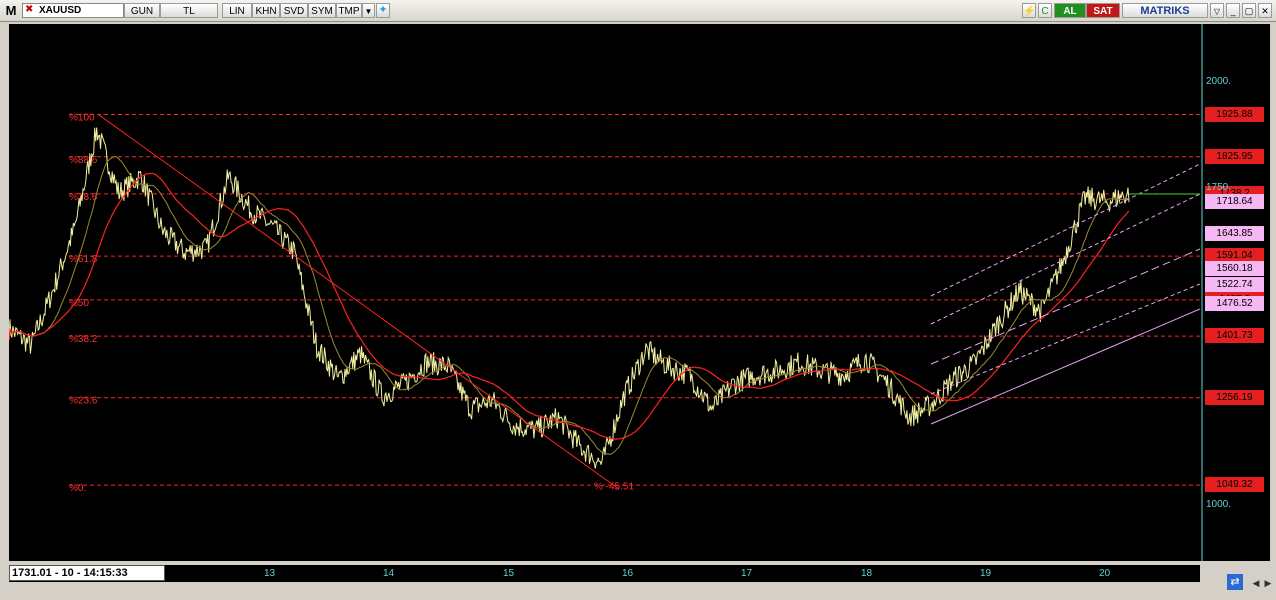  What do you see at coordinates (1268, 584) in the screenshot?
I see `scroll-right-icon: ▶` at bounding box center [1268, 584].